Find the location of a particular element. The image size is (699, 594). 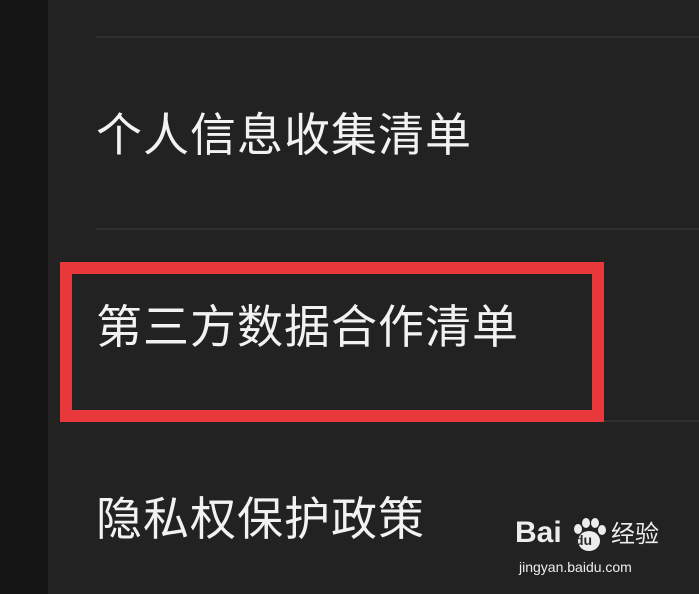

watermark-url: jingyan.baidu.com is located at coordinates (575, 567).